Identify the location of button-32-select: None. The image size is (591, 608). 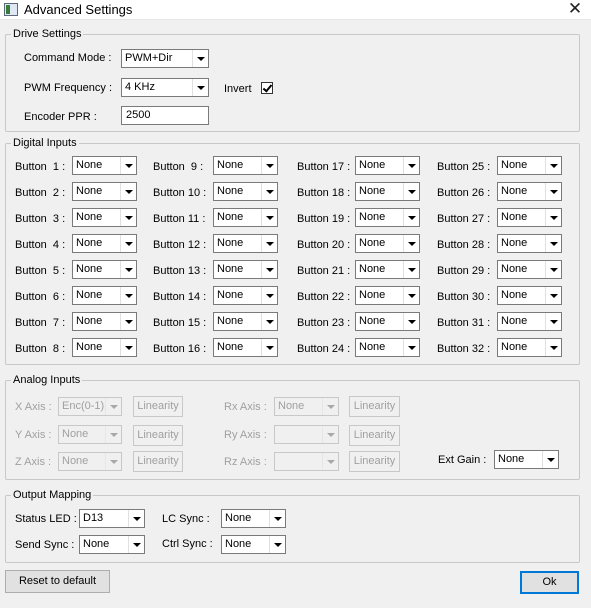
(529, 347).